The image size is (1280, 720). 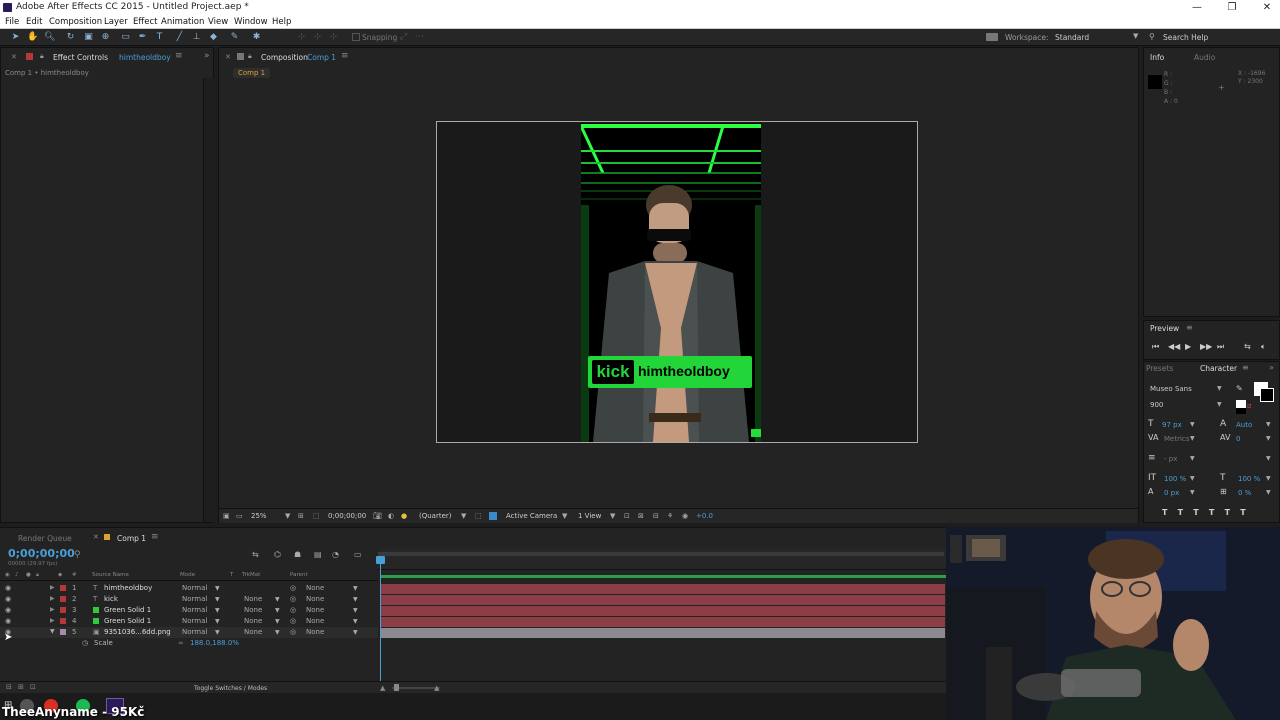 I want to click on menu-window: Window, so click(x=251, y=22).